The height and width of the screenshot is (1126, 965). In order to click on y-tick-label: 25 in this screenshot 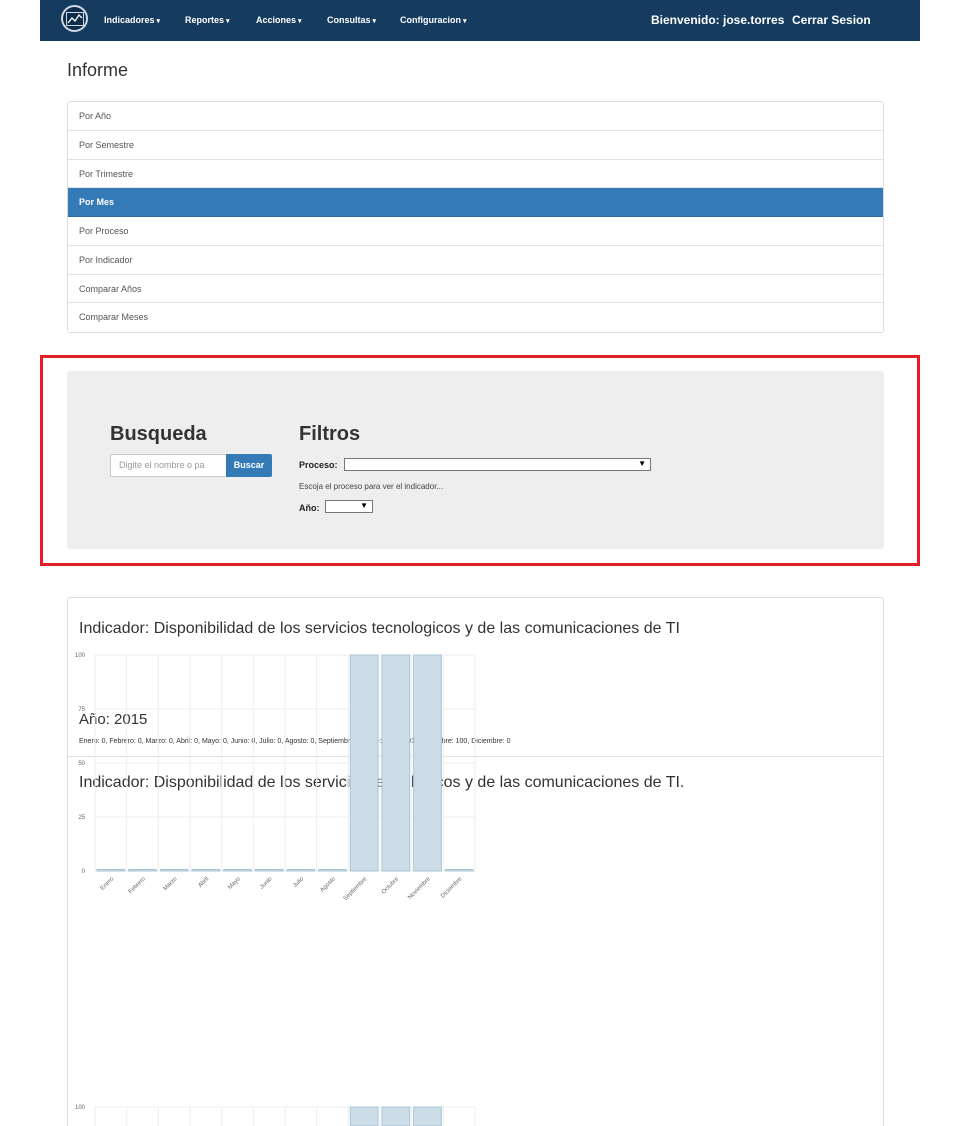, I will do `click(81, 818)`.